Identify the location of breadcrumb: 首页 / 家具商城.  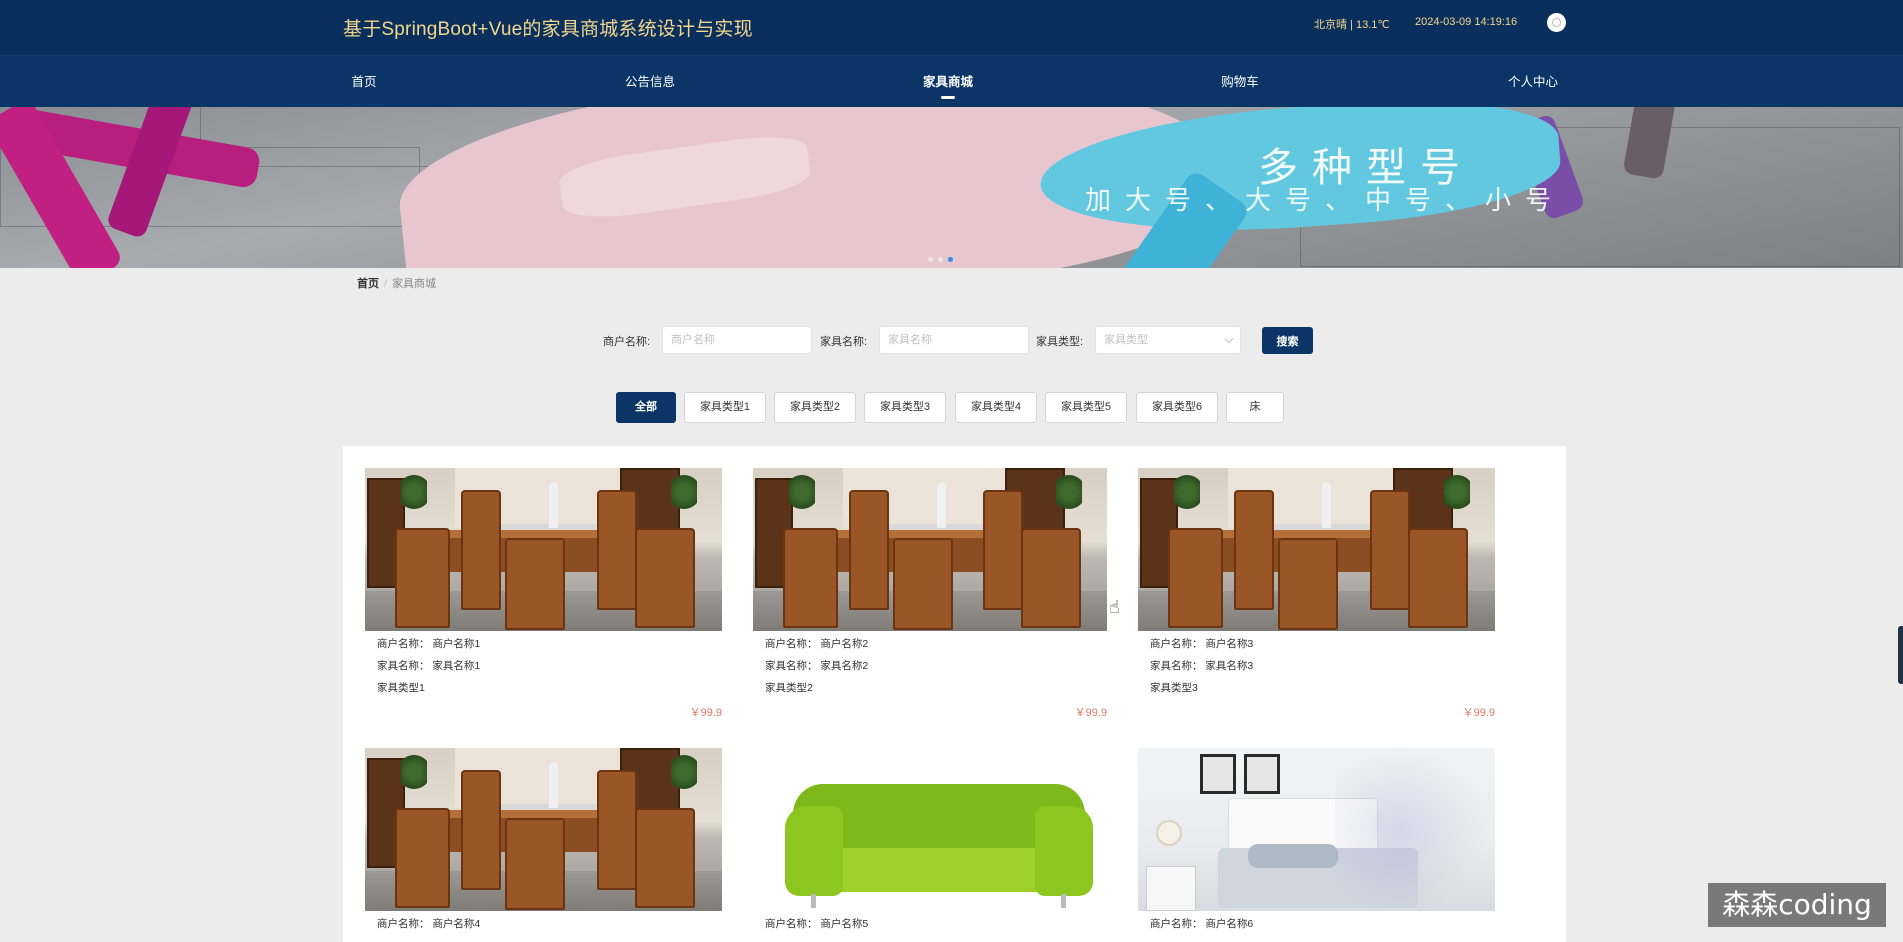
(396, 283).